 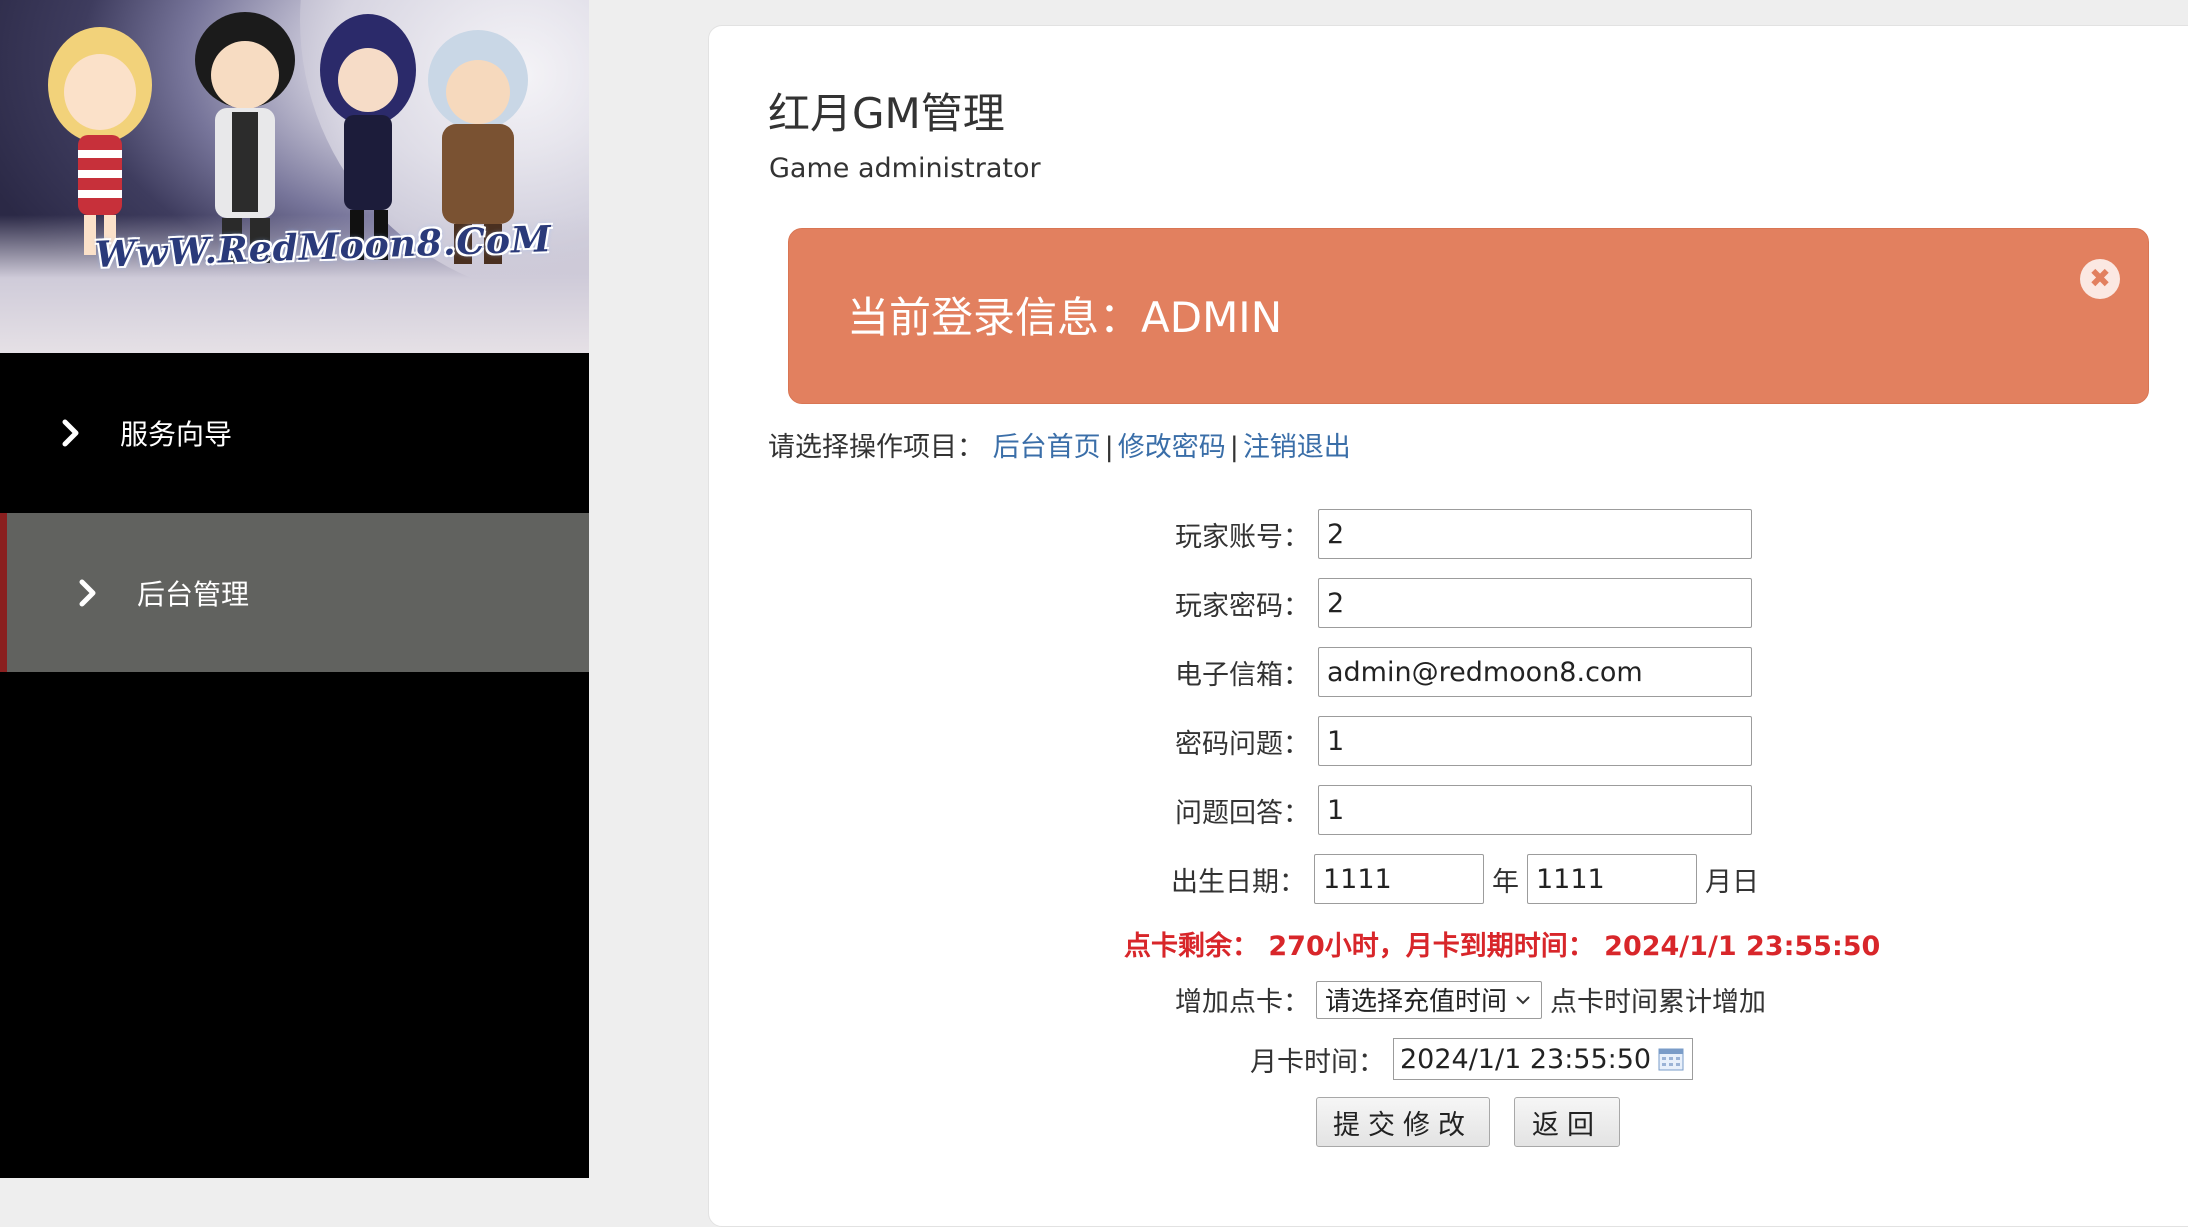 I want to click on addcard-note: 点卡时间累计增加, so click(x=1658, y=1002).